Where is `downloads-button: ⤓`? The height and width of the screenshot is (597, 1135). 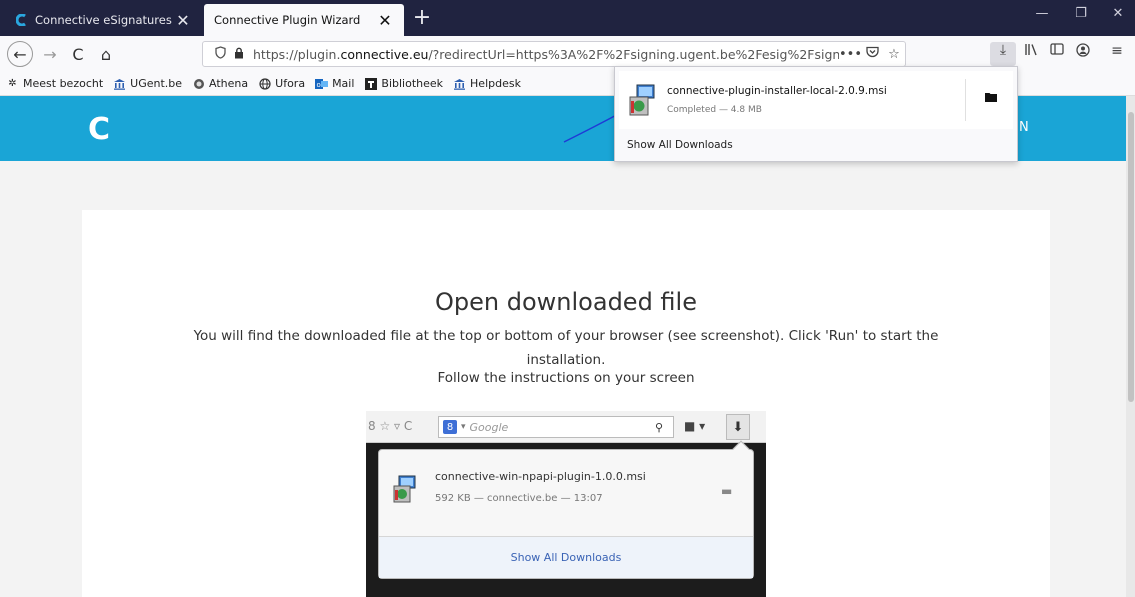
downloads-button: ⤓ is located at coordinates (1003, 54).